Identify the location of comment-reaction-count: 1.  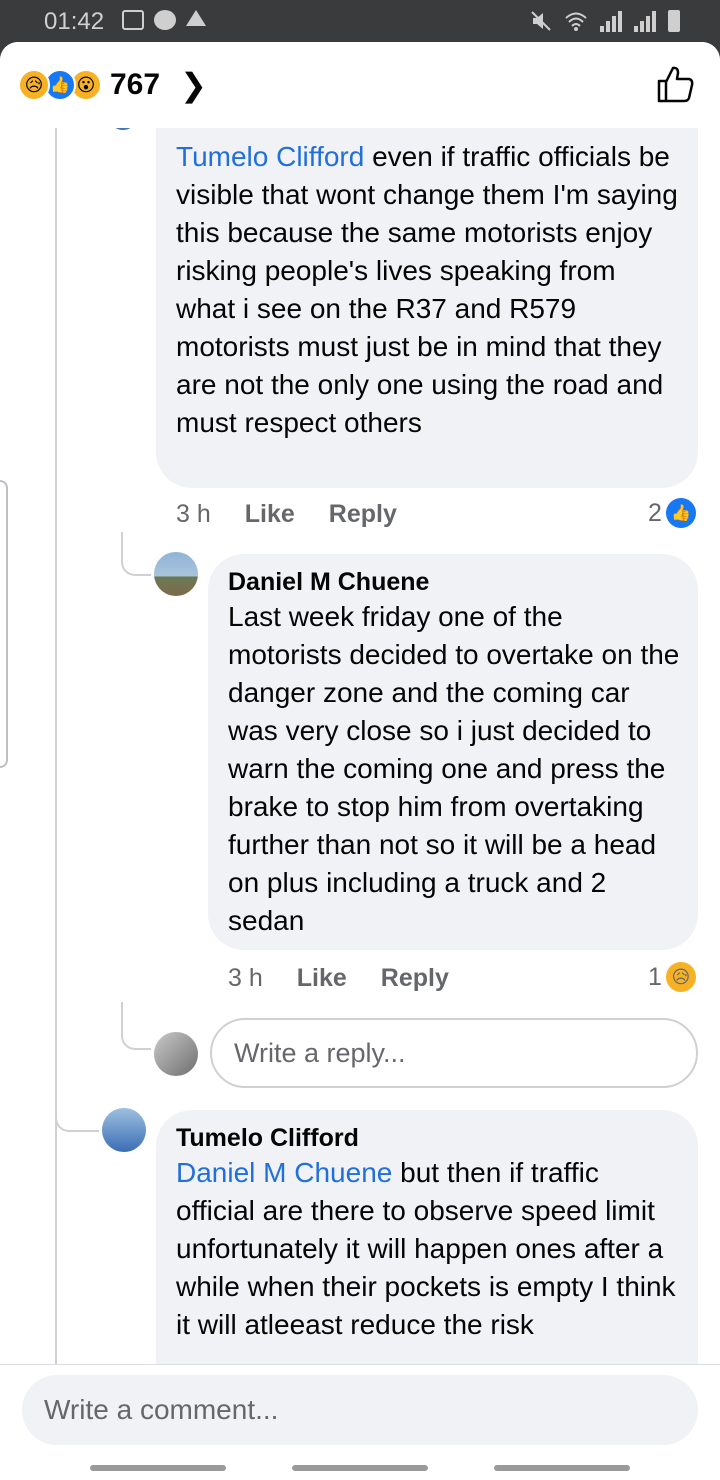
(655, 976).